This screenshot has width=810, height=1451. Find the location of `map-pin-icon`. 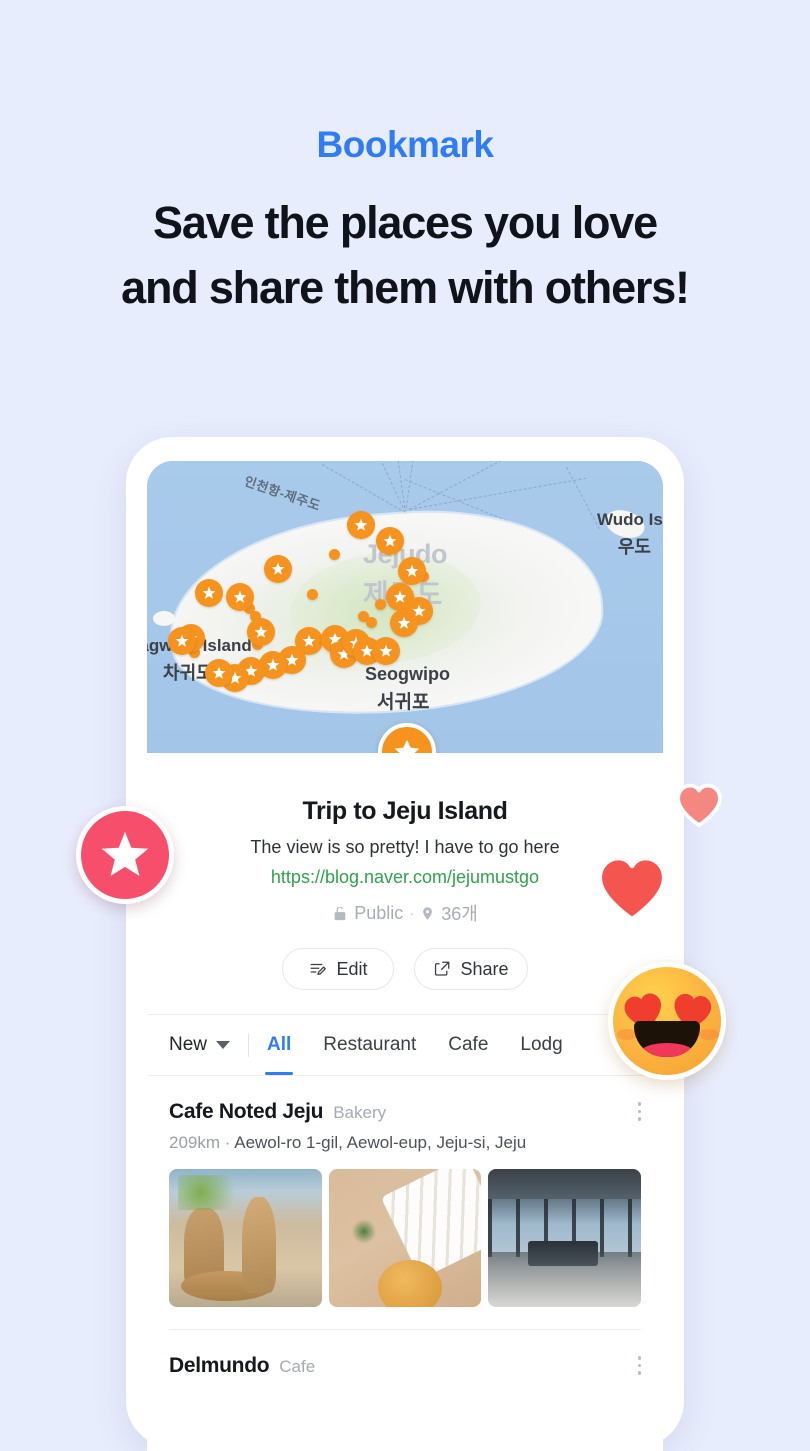

map-pin-icon is located at coordinates (428, 913).